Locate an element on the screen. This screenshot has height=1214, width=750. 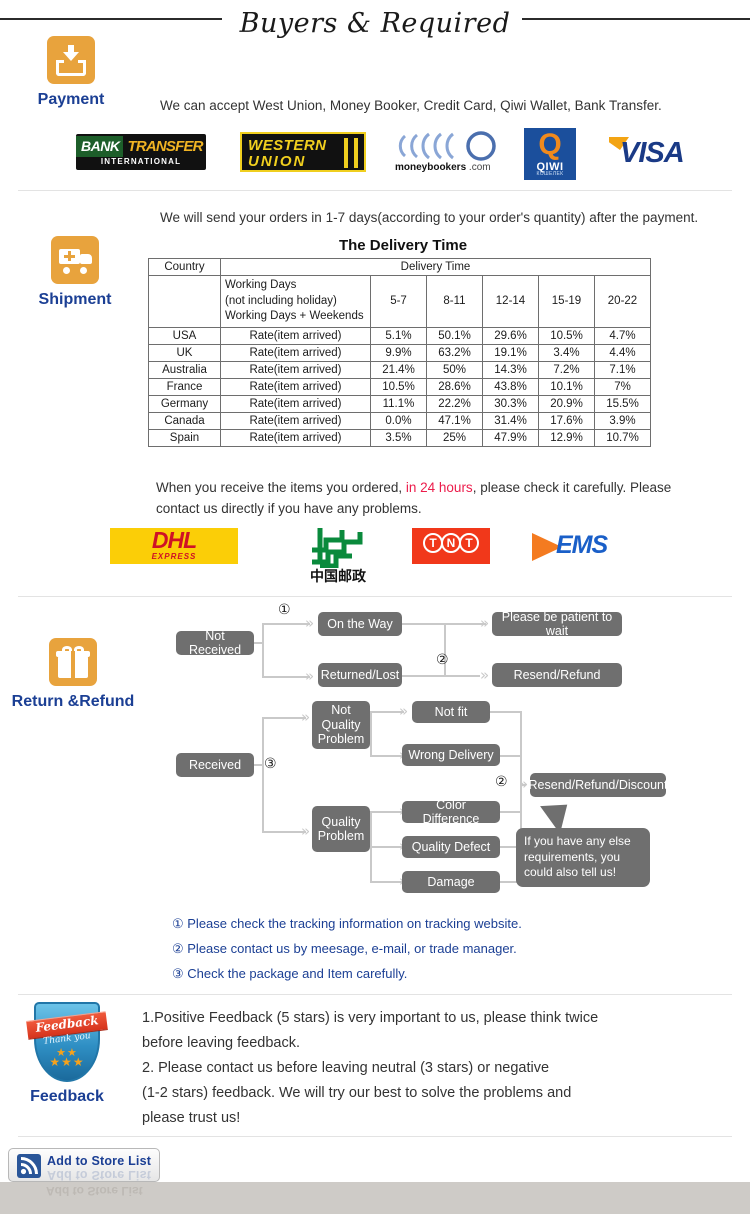
flow-node-quality-problem: Quality Problem is located at coordinates (341, 829).